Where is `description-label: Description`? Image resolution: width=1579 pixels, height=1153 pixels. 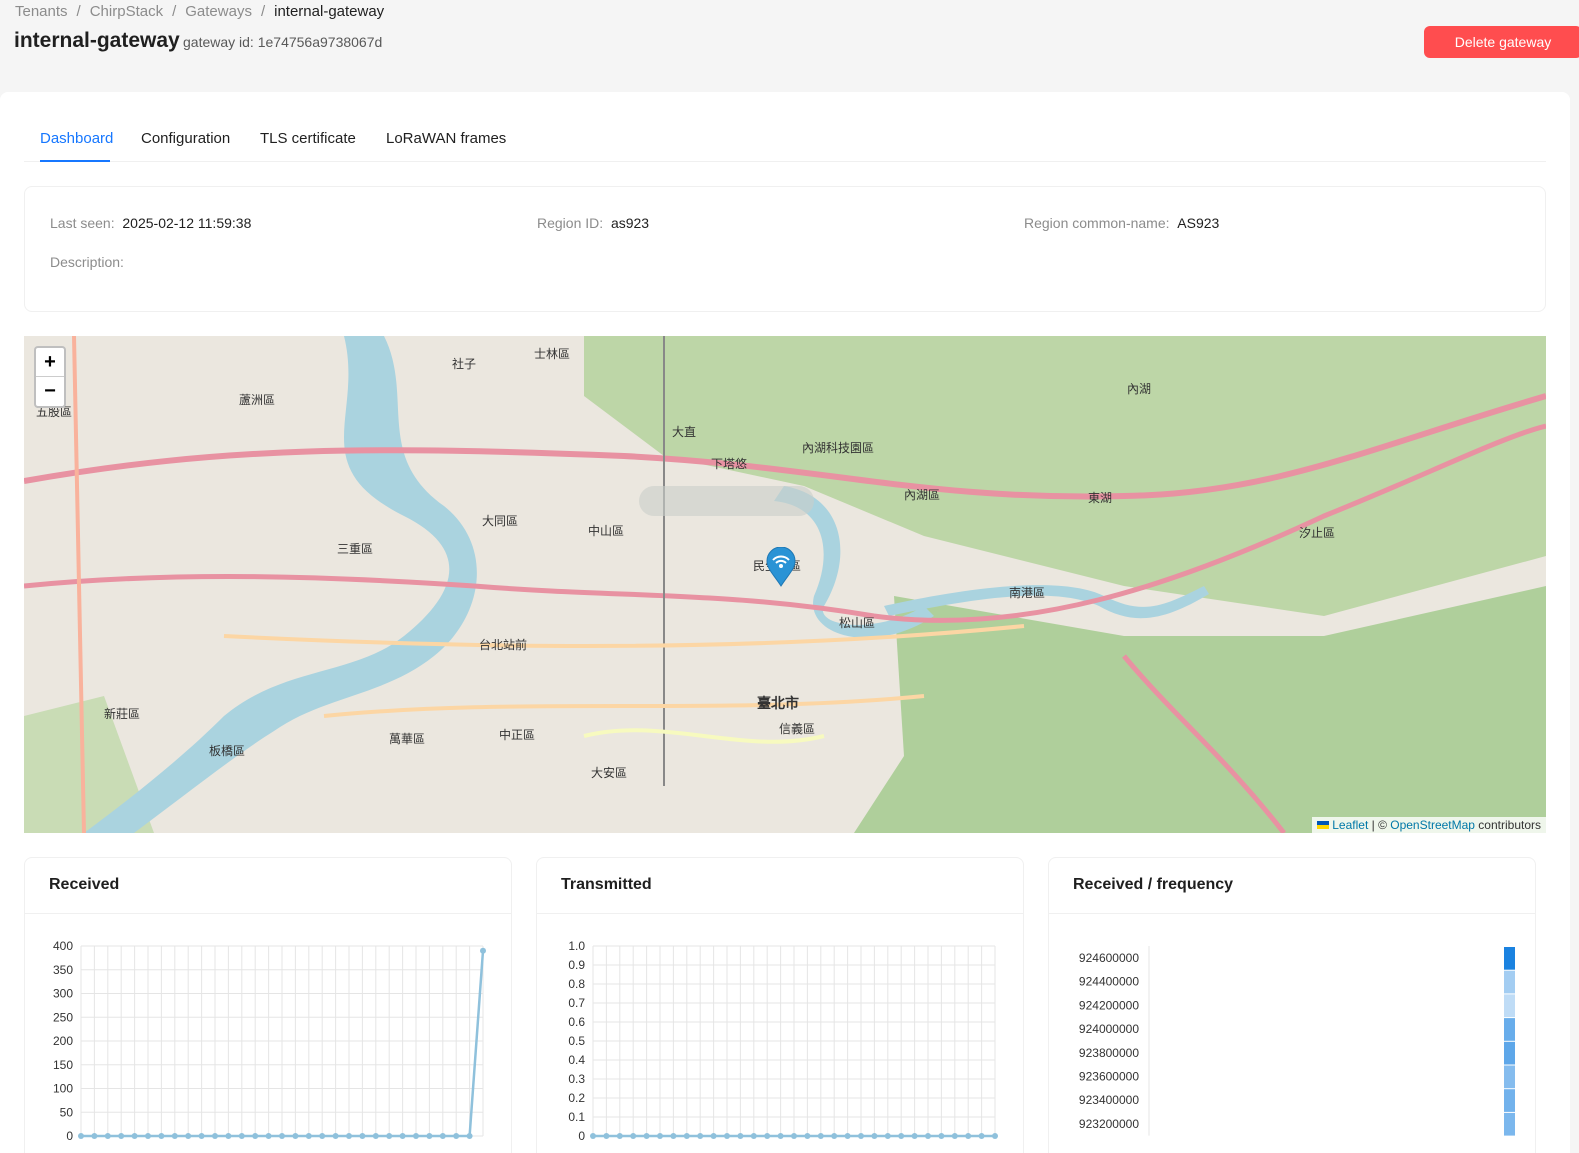 description-label: Description is located at coordinates (85, 262).